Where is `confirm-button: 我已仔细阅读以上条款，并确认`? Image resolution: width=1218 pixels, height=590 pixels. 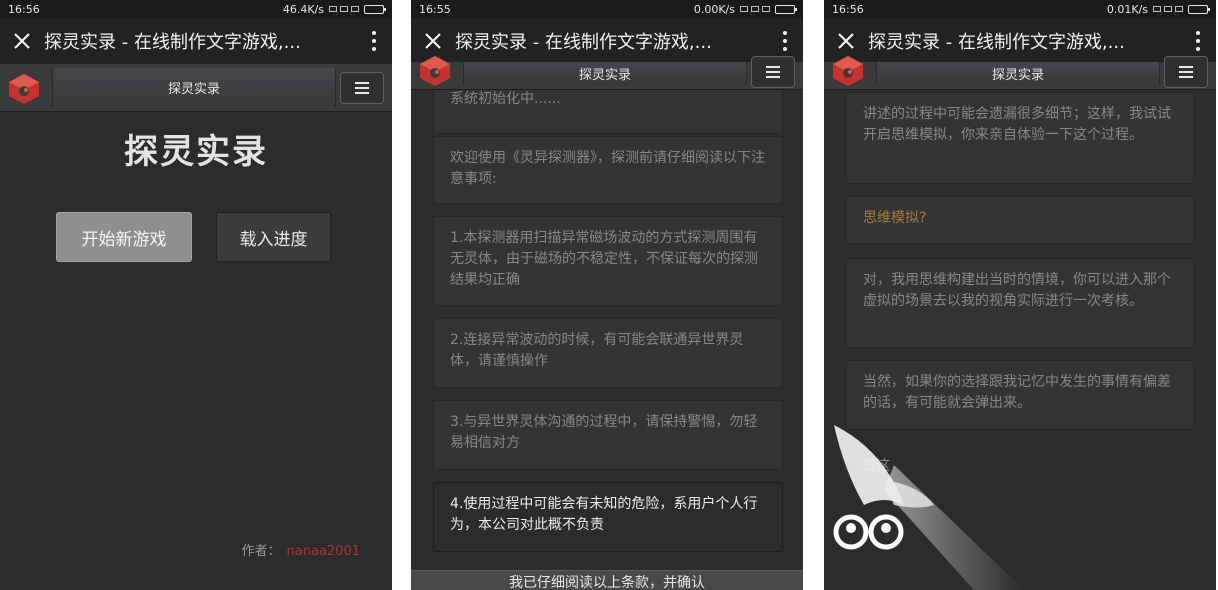
confirm-button: 我已仔细阅读以上条款，并确认 is located at coordinates (607, 580).